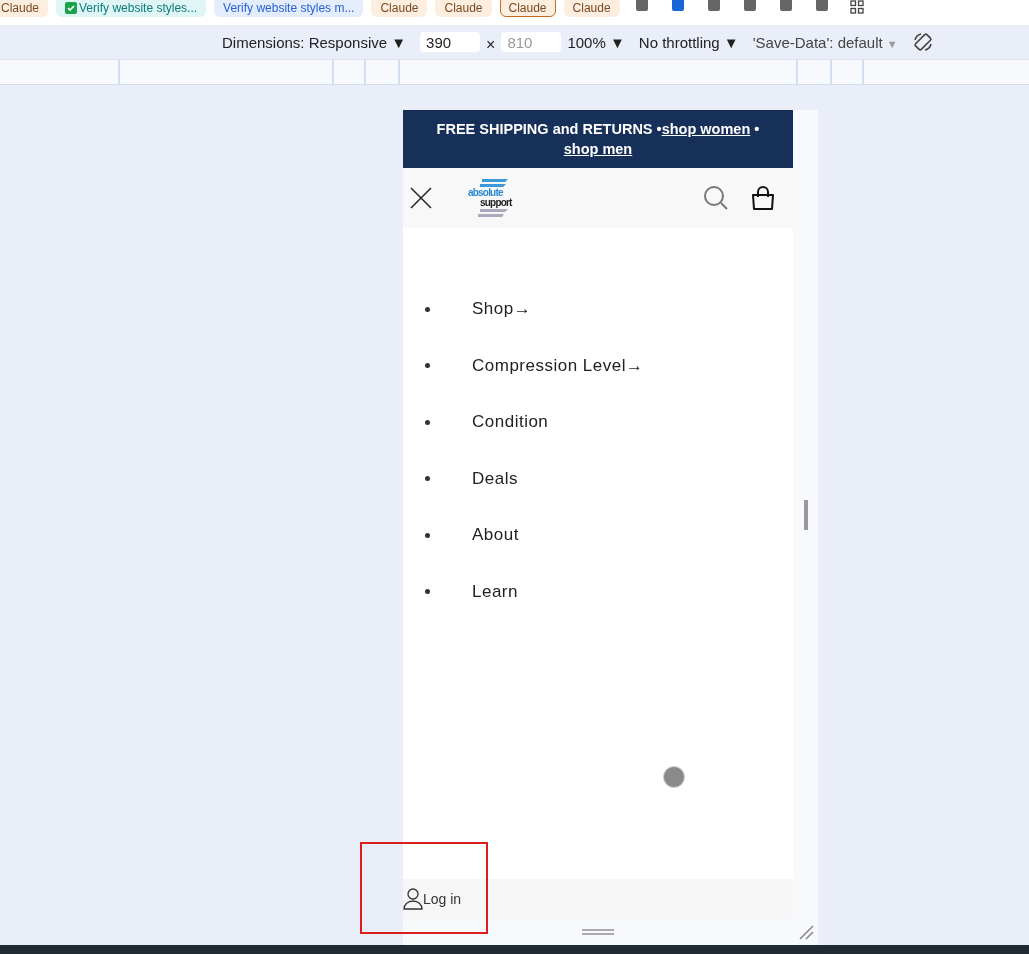  Describe the element at coordinates (531, 42) in the screenshot. I see `height-field: 810` at that location.